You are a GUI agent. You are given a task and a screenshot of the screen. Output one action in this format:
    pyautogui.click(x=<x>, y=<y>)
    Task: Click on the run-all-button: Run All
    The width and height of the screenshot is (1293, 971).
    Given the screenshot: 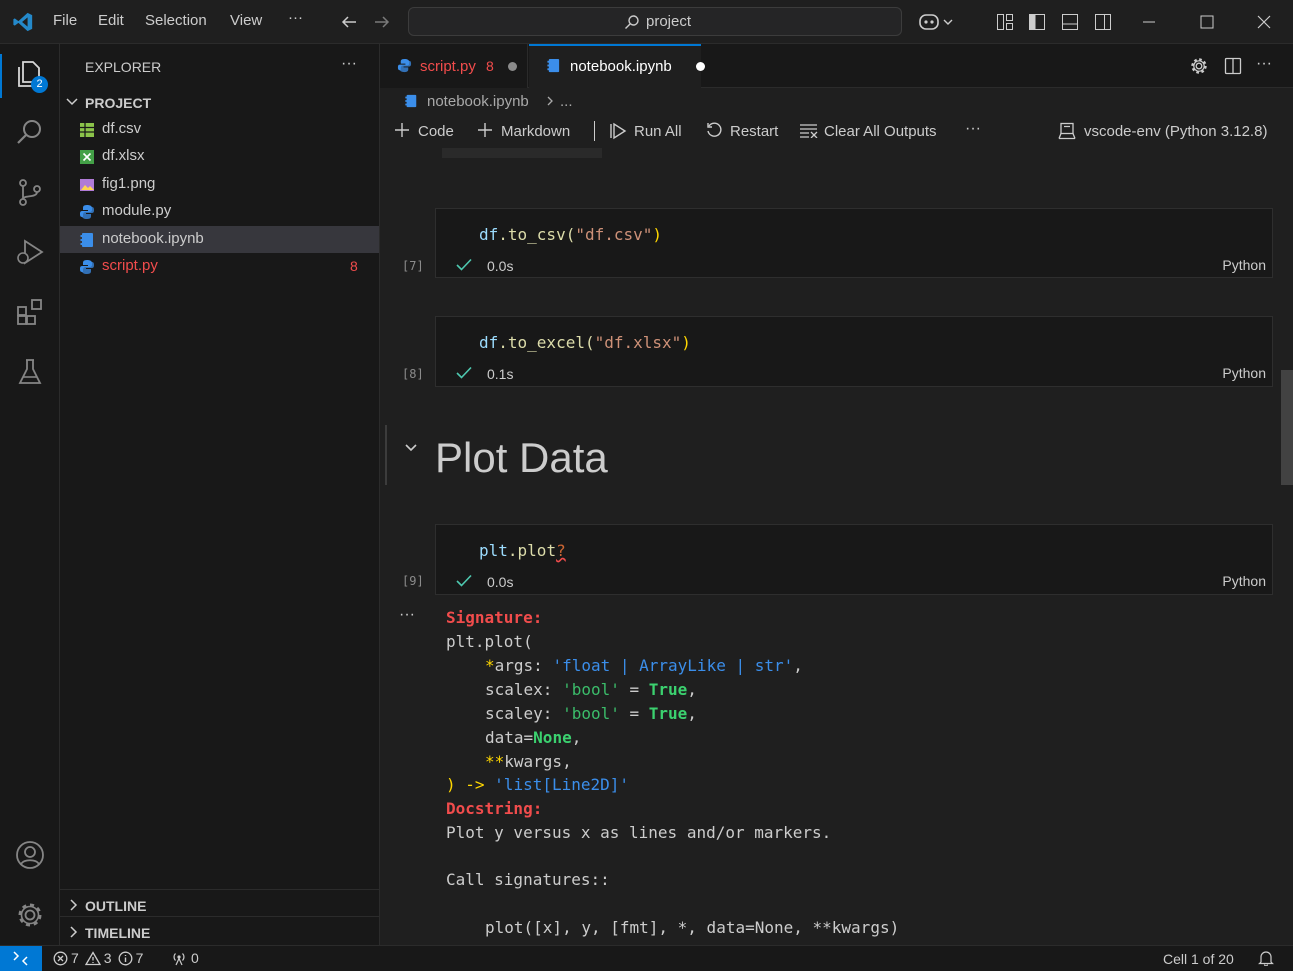 What is the action you would take?
    pyautogui.click(x=658, y=131)
    